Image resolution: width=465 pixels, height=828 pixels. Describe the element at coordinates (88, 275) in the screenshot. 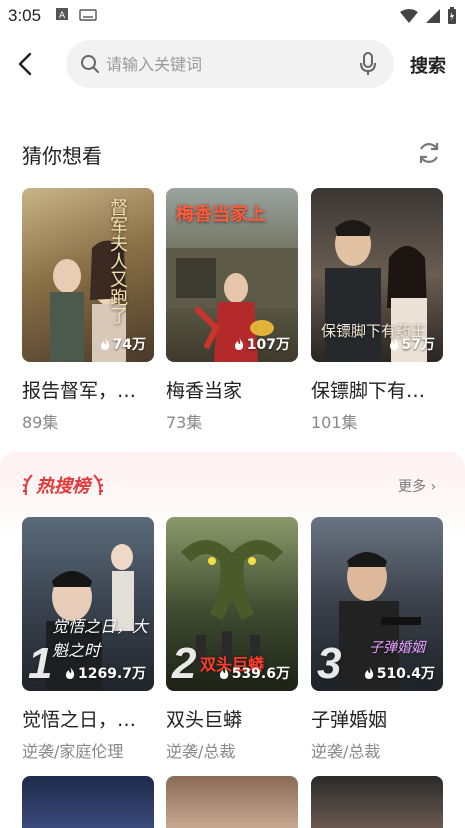

I see `drama-poster: 督军夫人又跑了 74万` at that location.